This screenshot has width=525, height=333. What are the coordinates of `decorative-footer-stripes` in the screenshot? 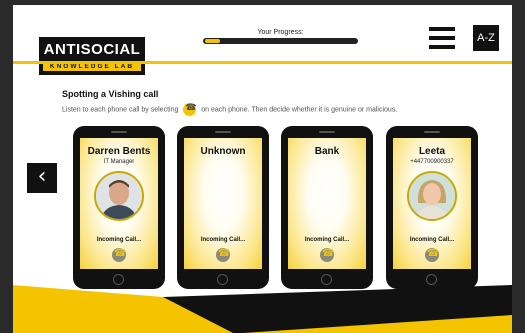 It's located at (262, 309).